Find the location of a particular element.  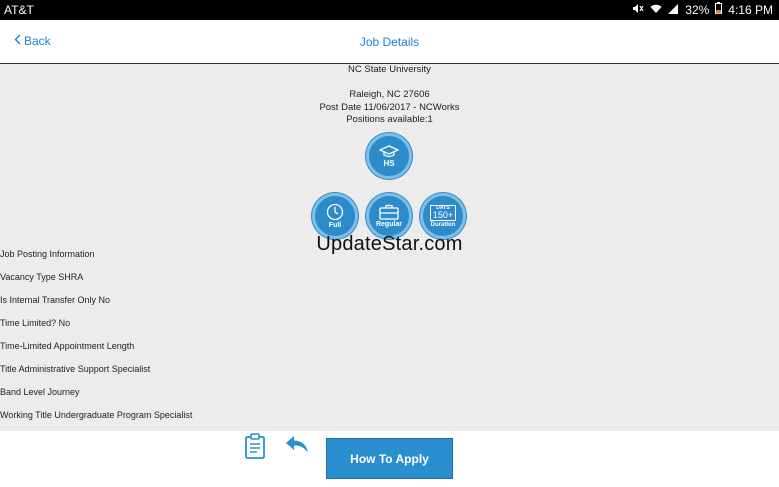

reply-icon is located at coordinates (297, 447).